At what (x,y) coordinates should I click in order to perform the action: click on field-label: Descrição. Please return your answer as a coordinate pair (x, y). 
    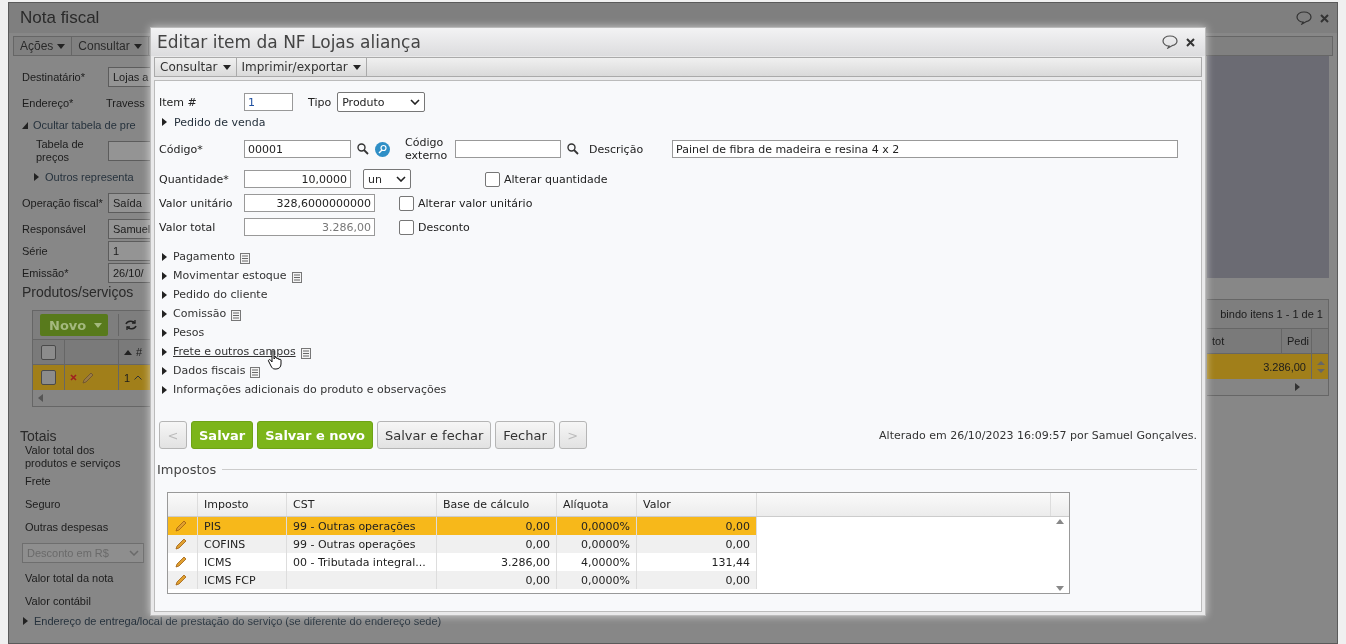
    Looking at the image, I should click on (617, 149).